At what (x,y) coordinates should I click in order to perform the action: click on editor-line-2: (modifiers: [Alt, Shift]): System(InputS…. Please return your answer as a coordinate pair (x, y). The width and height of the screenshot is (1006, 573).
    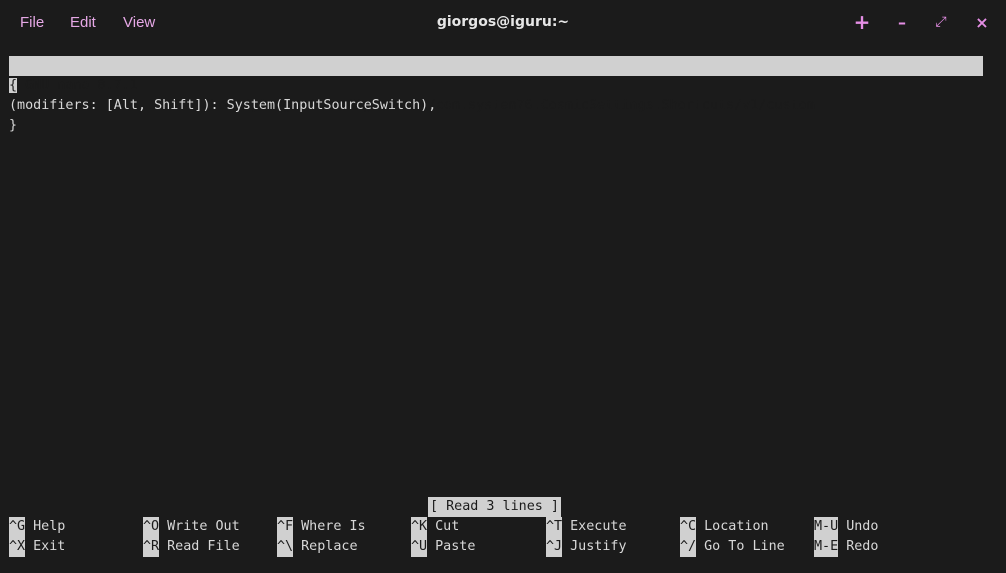
    Looking at the image, I should click on (222, 106).